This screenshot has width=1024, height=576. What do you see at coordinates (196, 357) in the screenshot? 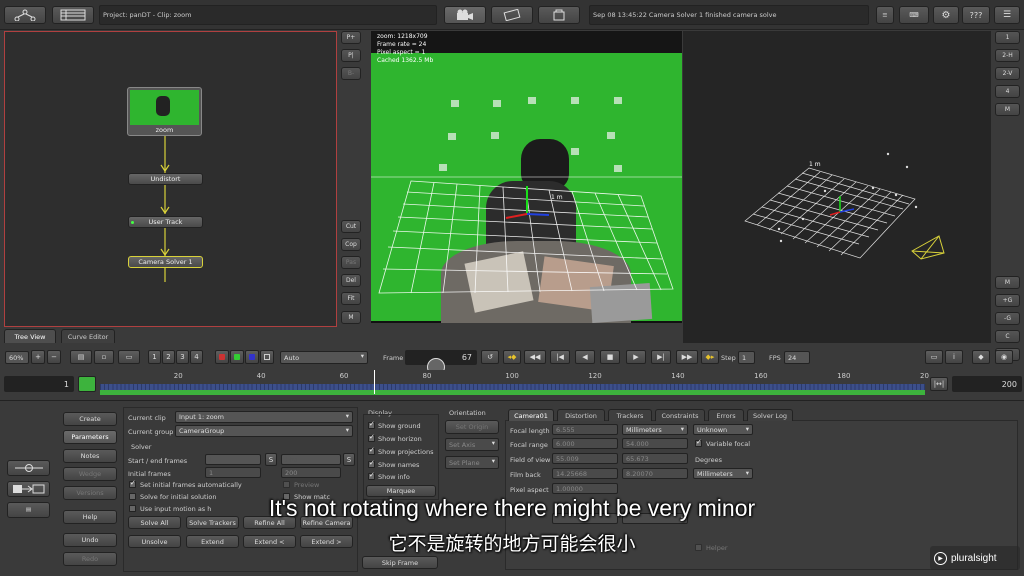
I see `channel-4-button: 4` at bounding box center [196, 357].